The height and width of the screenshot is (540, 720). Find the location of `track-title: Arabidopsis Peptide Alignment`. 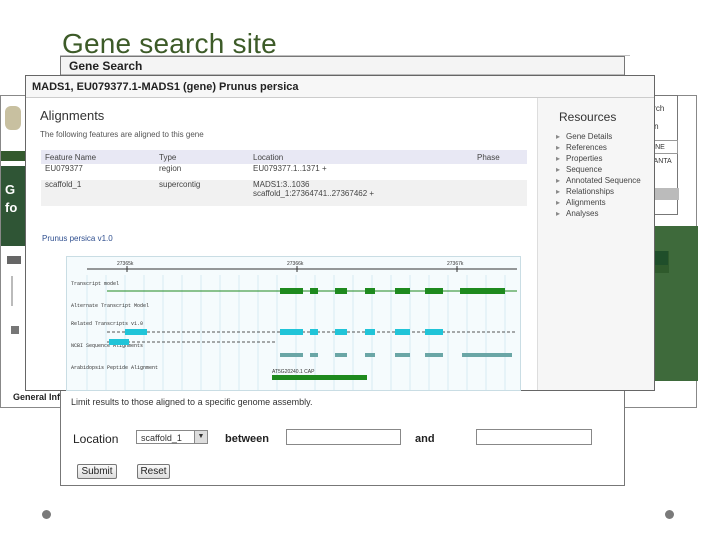

track-title: Arabidopsis Peptide Alignment is located at coordinates (114, 368).